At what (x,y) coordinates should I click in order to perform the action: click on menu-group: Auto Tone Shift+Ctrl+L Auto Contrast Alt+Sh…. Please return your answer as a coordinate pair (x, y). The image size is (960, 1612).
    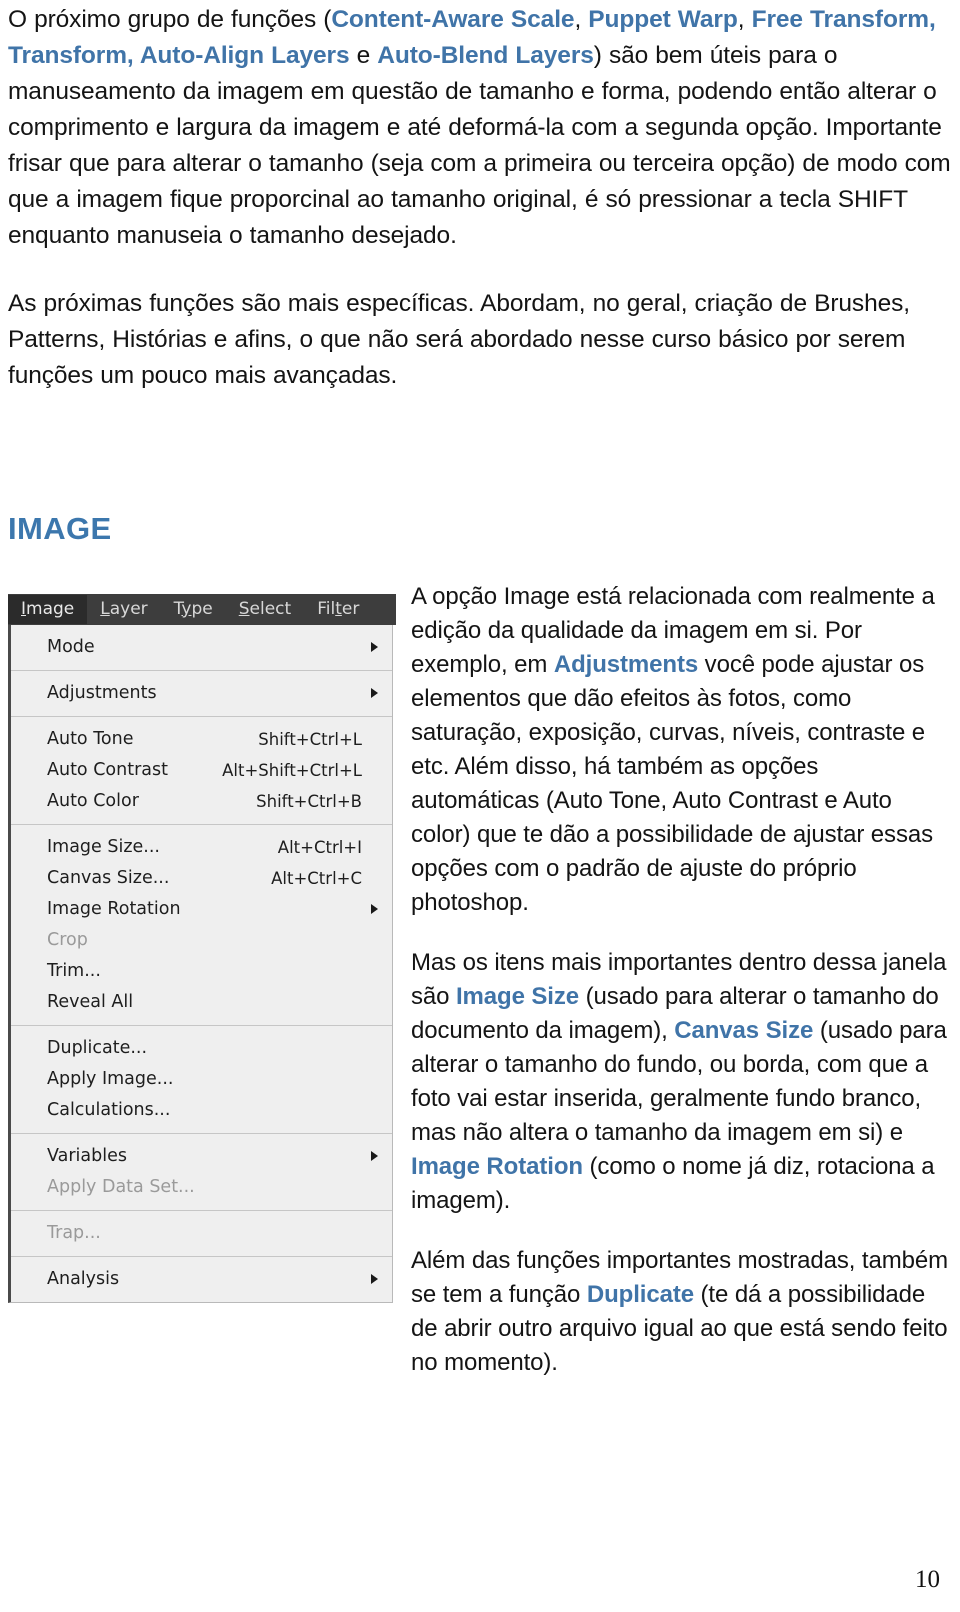
    Looking at the image, I should click on (201, 771).